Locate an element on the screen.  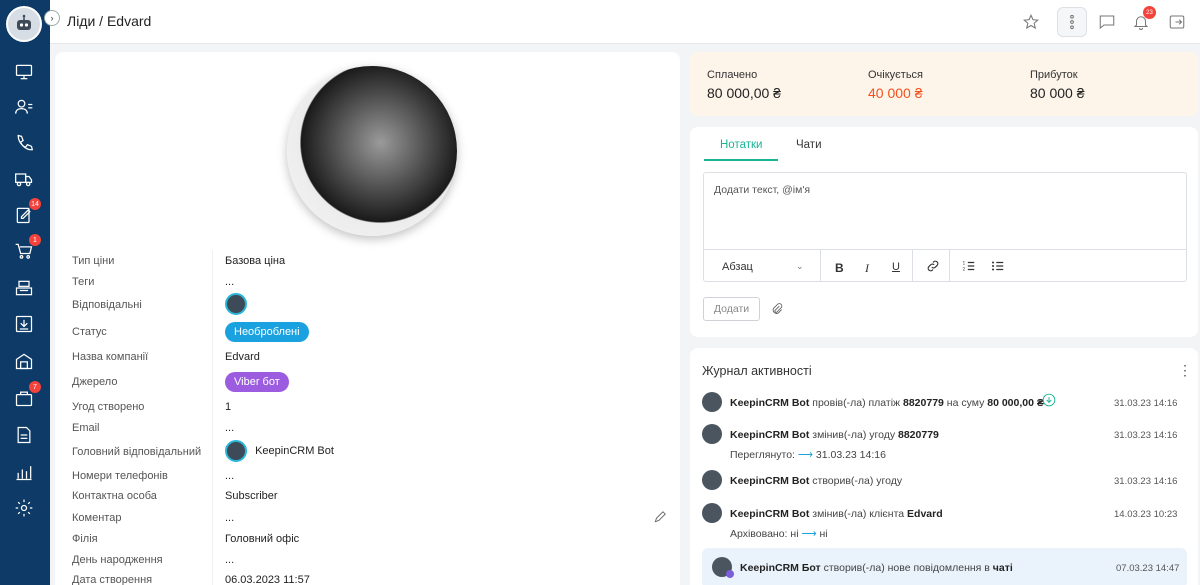
orders-badge: 14 is located at coordinates (35, 204).